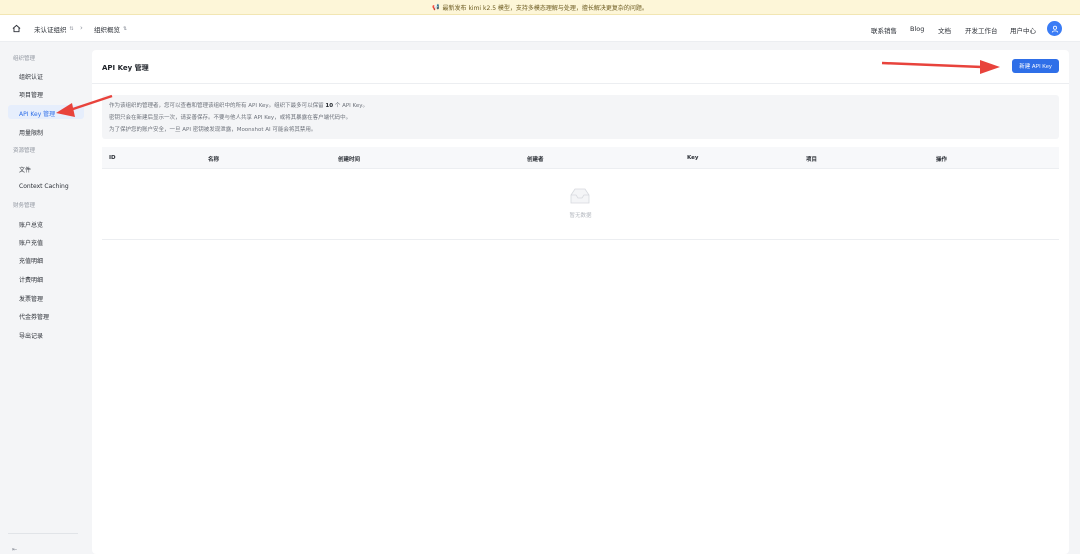 The image size is (1080, 554). What do you see at coordinates (25, 169) in the screenshot?
I see `sidebar-item-files: 文件` at bounding box center [25, 169].